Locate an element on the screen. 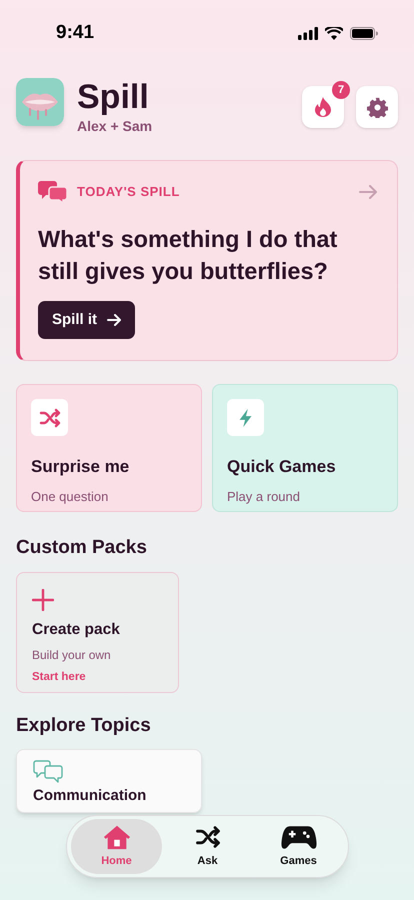 This screenshot has width=414, height=900. create-pack-card: Create pack Build your own Start here is located at coordinates (97, 632).